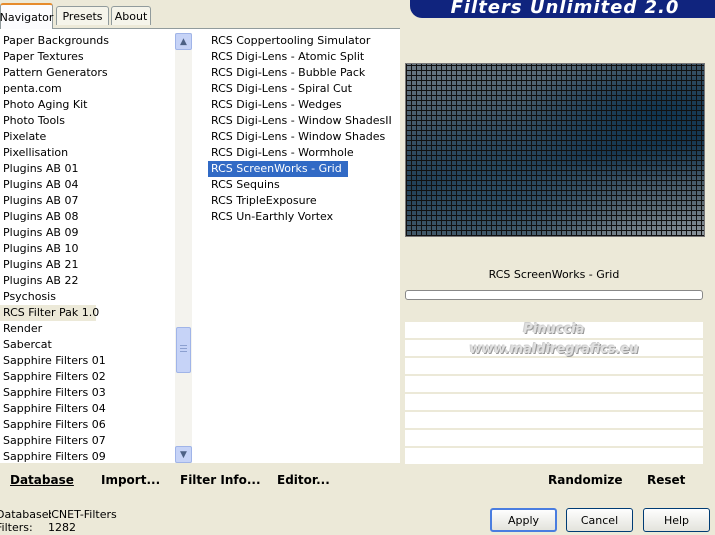 This screenshot has height=535, width=715. I want to click on filter-item: RCS ScreenWorks - Grid, so click(278, 169).